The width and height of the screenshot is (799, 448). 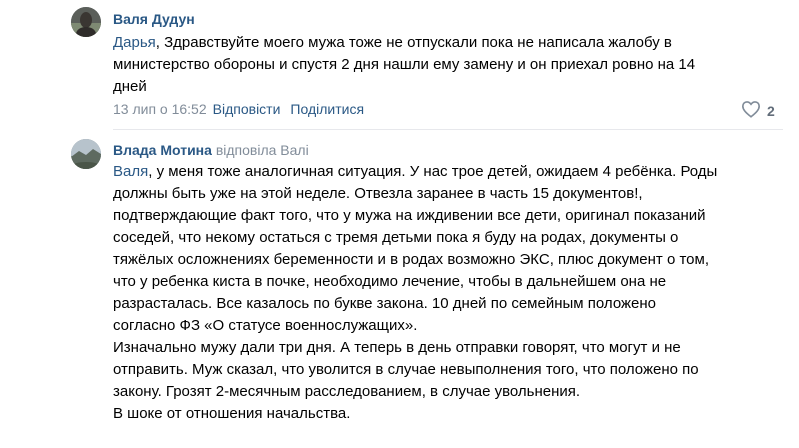 What do you see at coordinates (160, 109) in the screenshot?
I see `comment-timestamp: 13 лип о 16:52` at bounding box center [160, 109].